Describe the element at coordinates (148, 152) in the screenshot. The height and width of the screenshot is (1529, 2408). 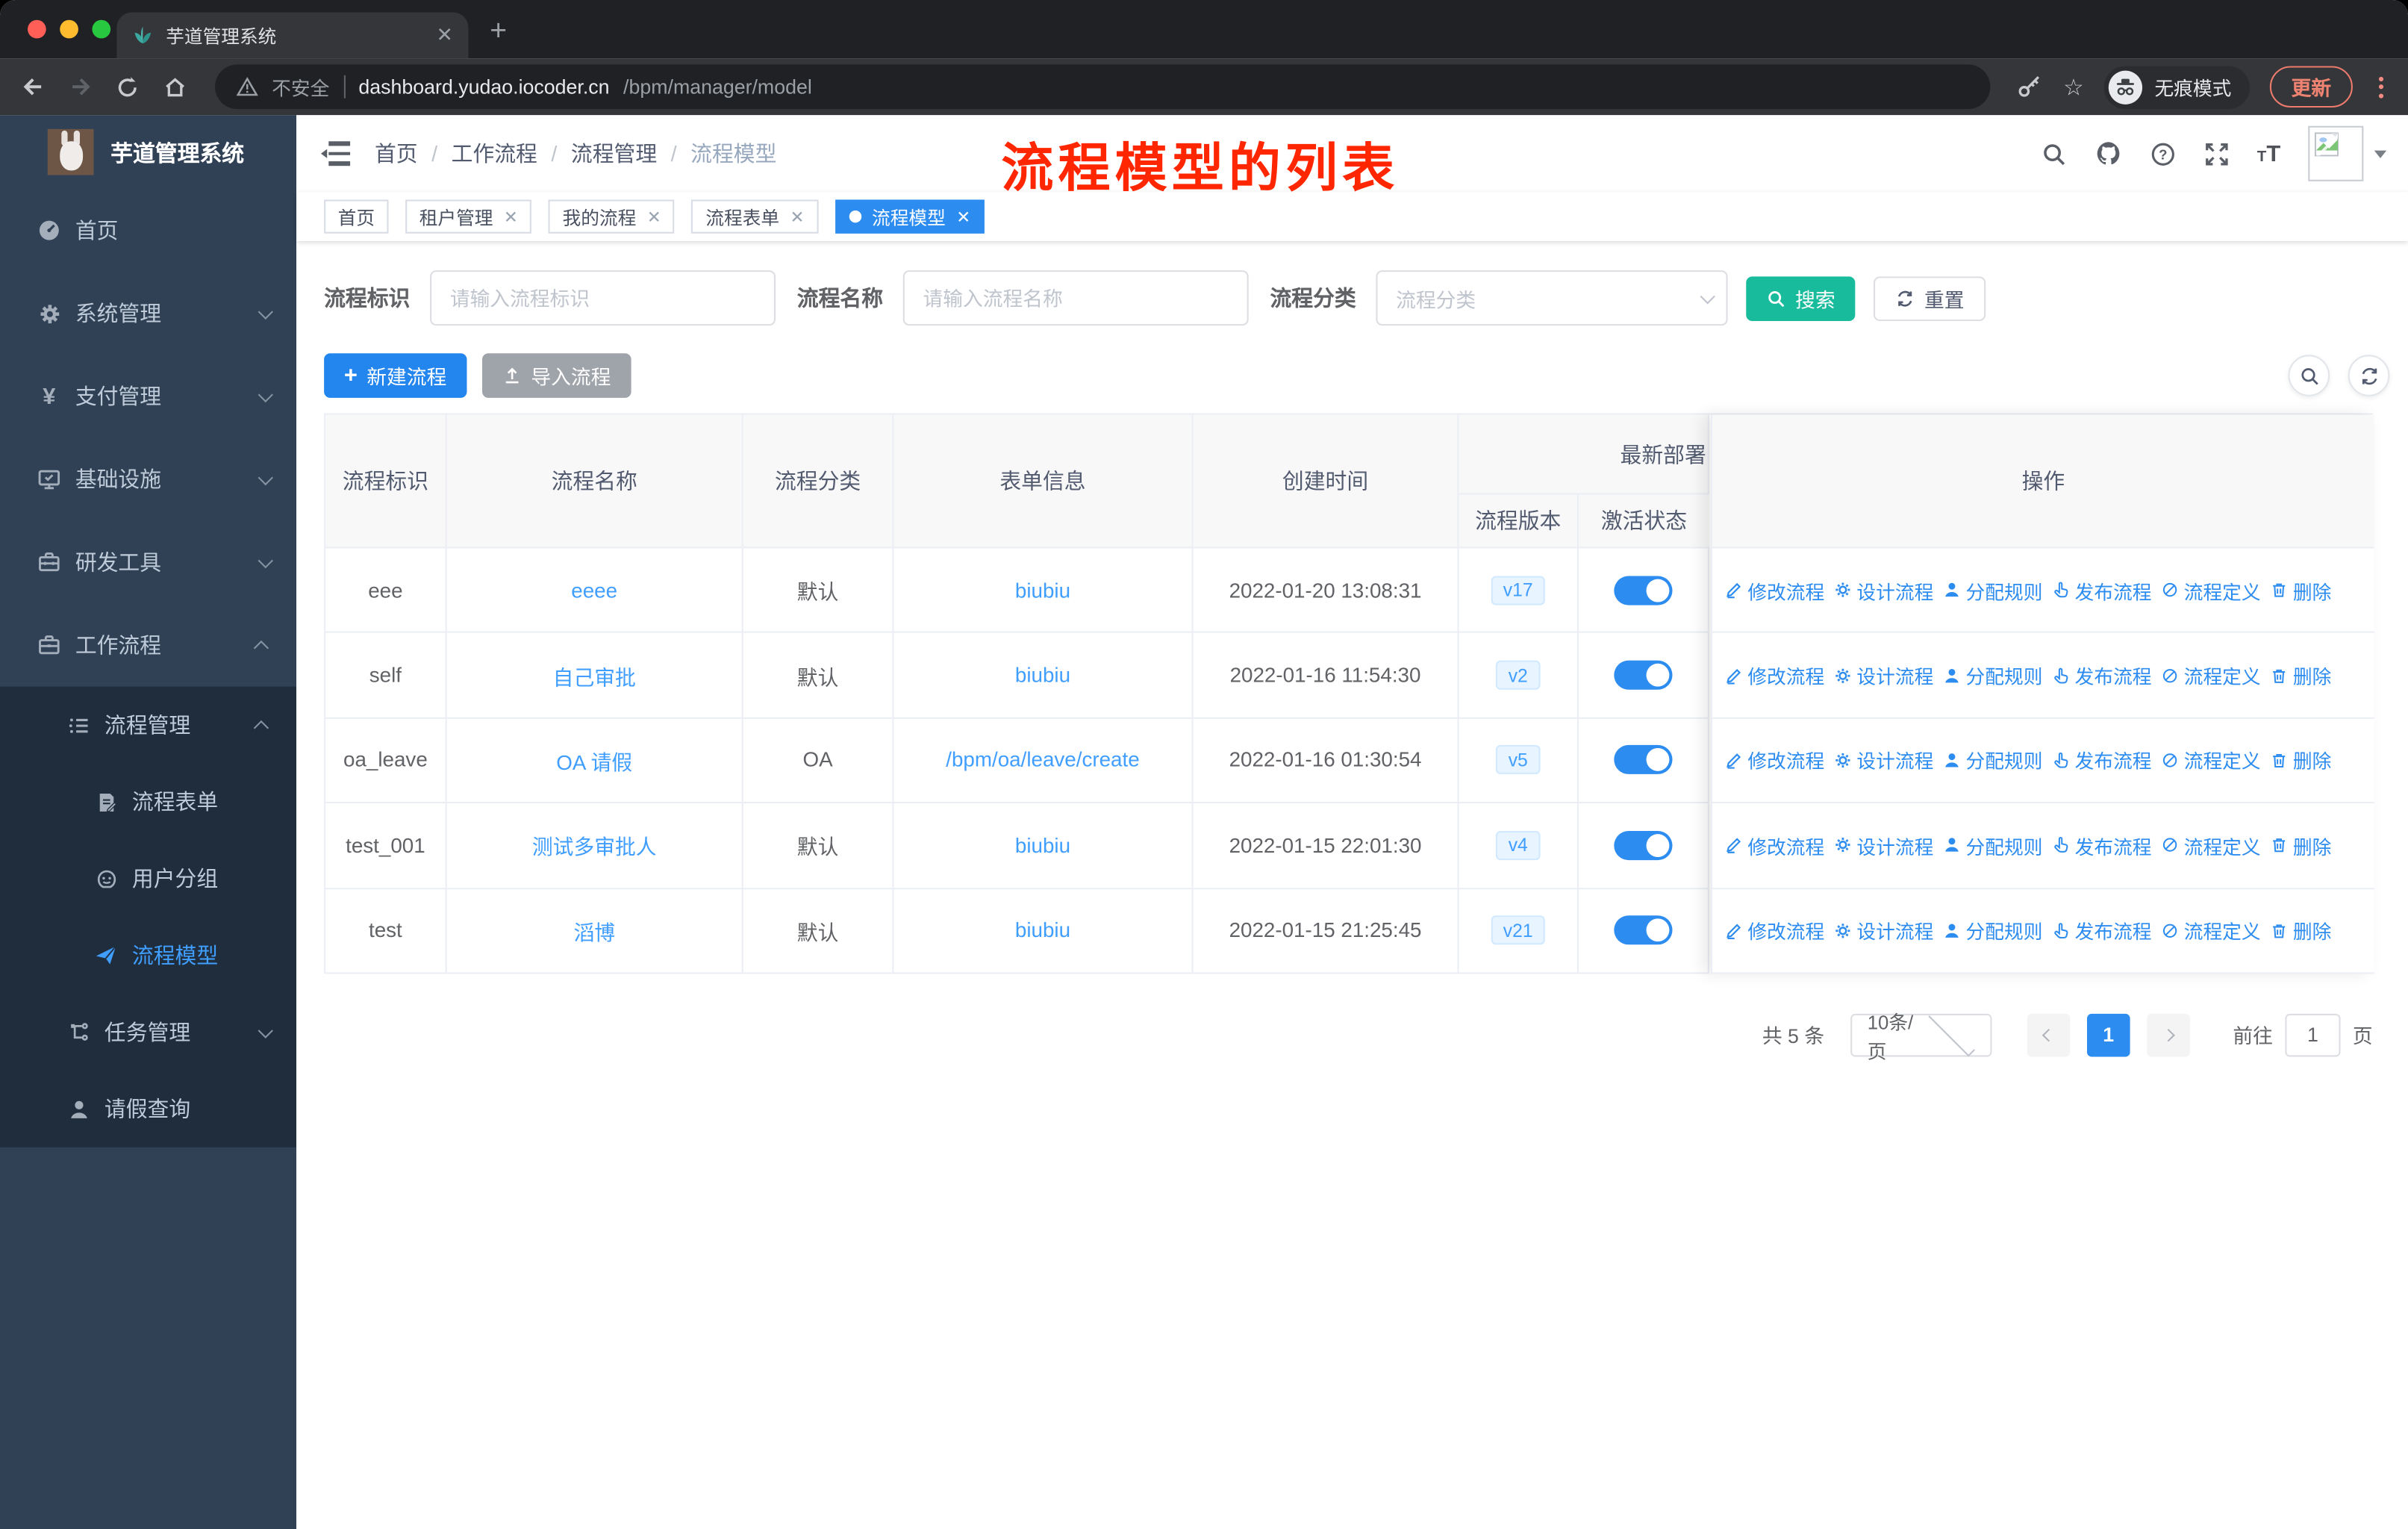
I see `sidebar-logo: 芋道管理系统` at that location.